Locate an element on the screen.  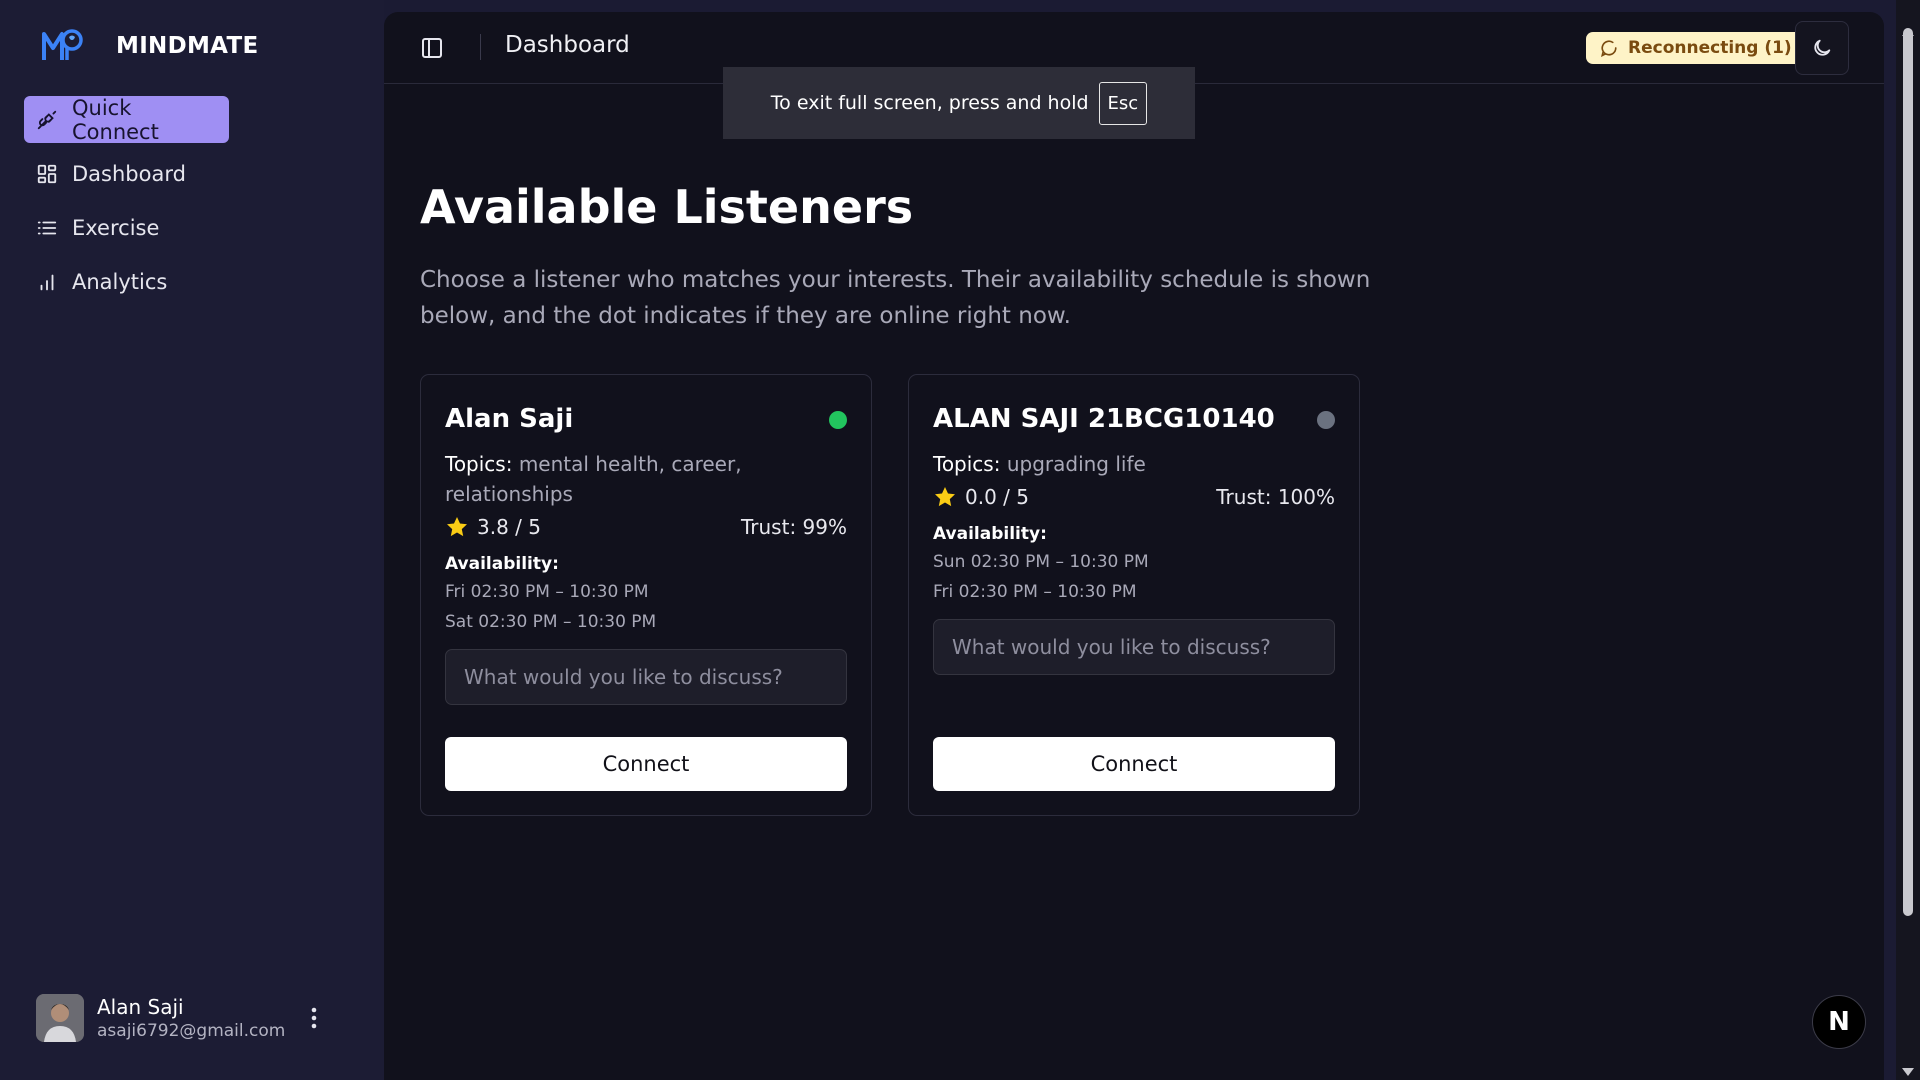
rating-value: 0.0 / 5 is located at coordinates (997, 497).